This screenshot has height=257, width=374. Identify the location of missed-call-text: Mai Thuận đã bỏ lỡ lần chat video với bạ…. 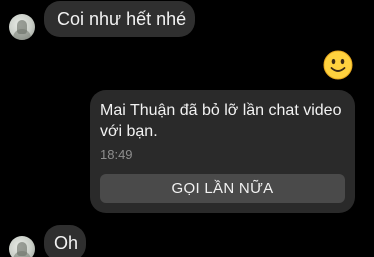
(221, 121).